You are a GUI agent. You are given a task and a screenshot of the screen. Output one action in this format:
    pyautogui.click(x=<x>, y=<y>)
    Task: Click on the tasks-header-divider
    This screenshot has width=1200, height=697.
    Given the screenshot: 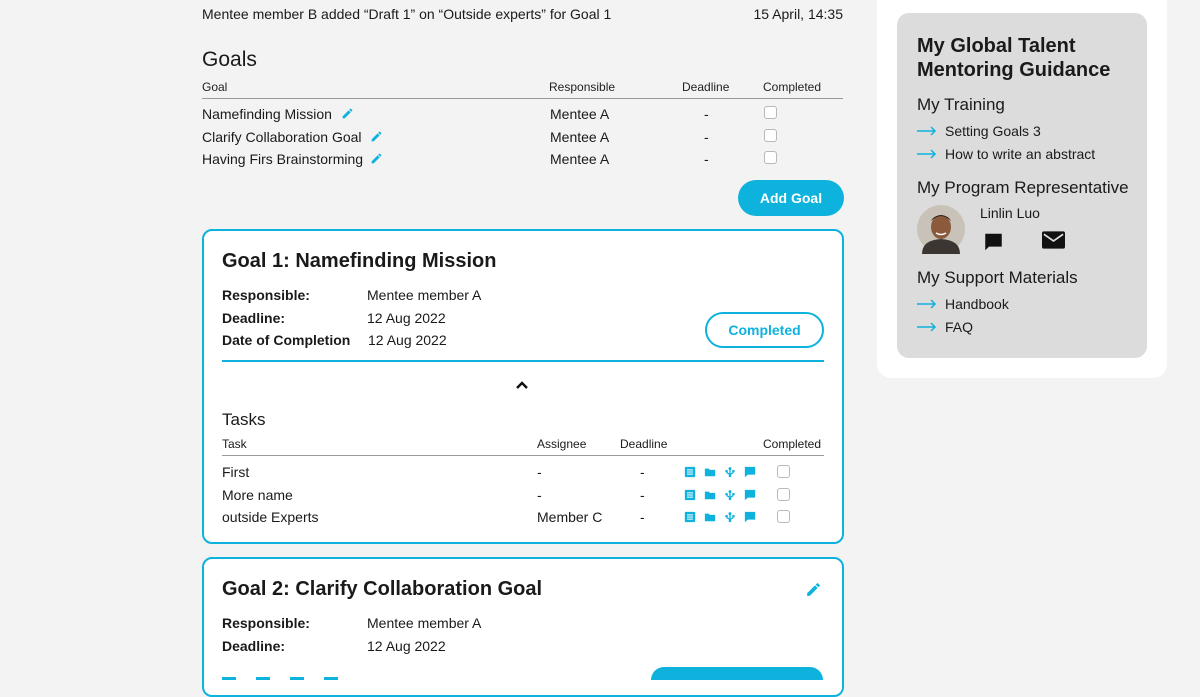 What is the action you would take?
    pyautogui.click(x=523, y=455)
    